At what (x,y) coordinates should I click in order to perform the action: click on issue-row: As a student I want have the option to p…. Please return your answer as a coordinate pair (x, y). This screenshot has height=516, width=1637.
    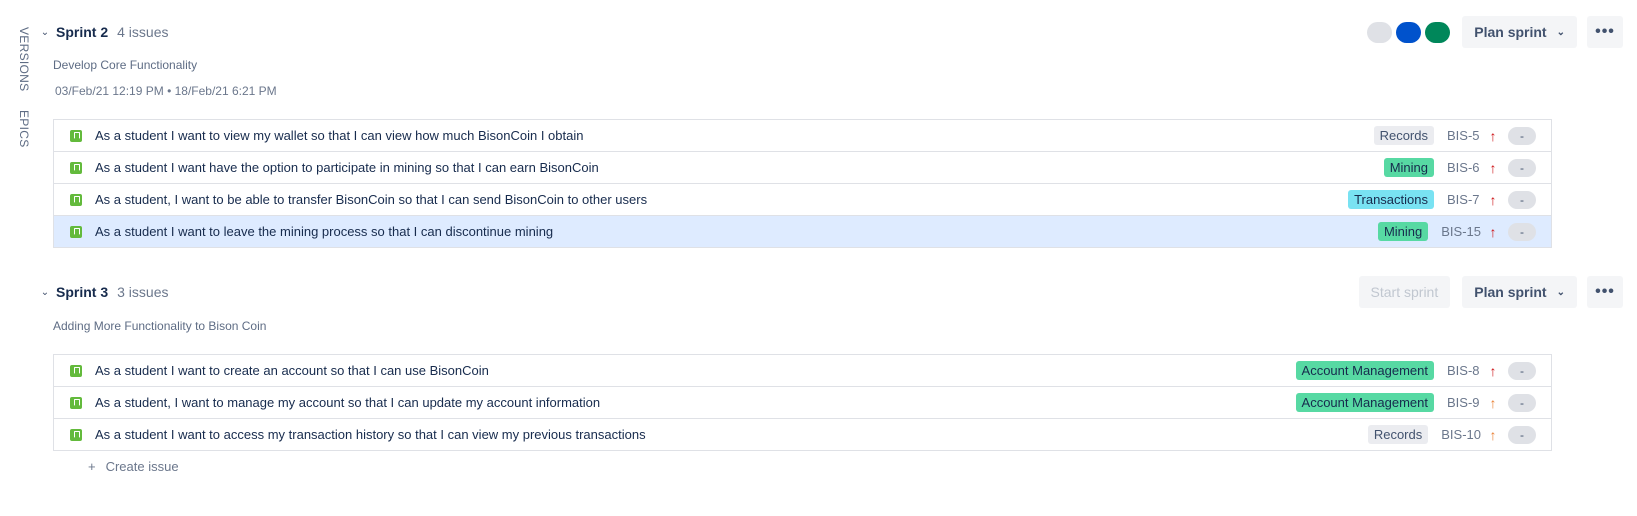
    Looking at the image, I should click on (802, 168).